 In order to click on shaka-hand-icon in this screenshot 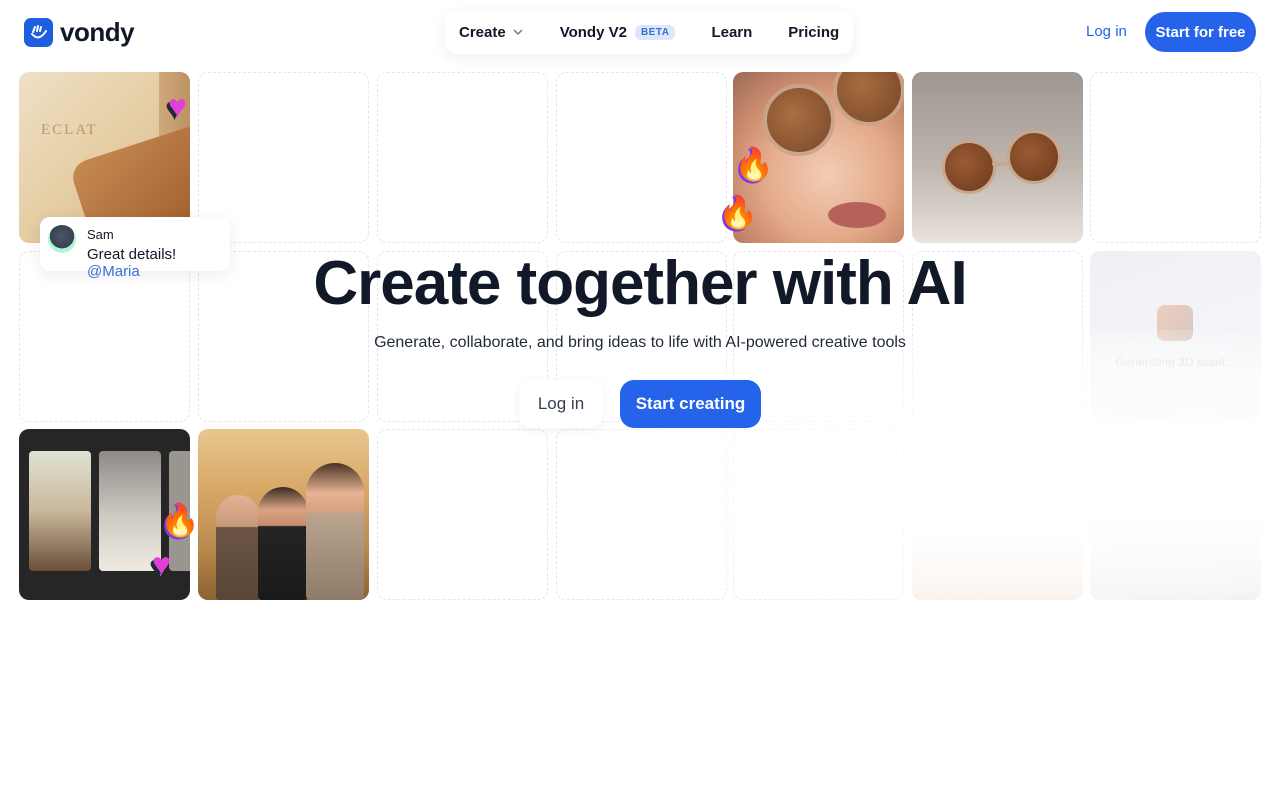, I will do `click(38, 32)`.